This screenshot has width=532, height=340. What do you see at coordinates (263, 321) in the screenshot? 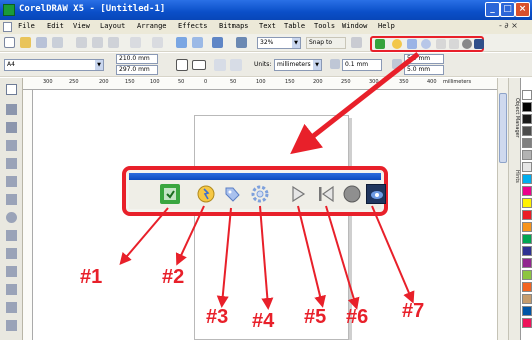
I see `callout-label-4: #4` at bounding box center [263, 321].